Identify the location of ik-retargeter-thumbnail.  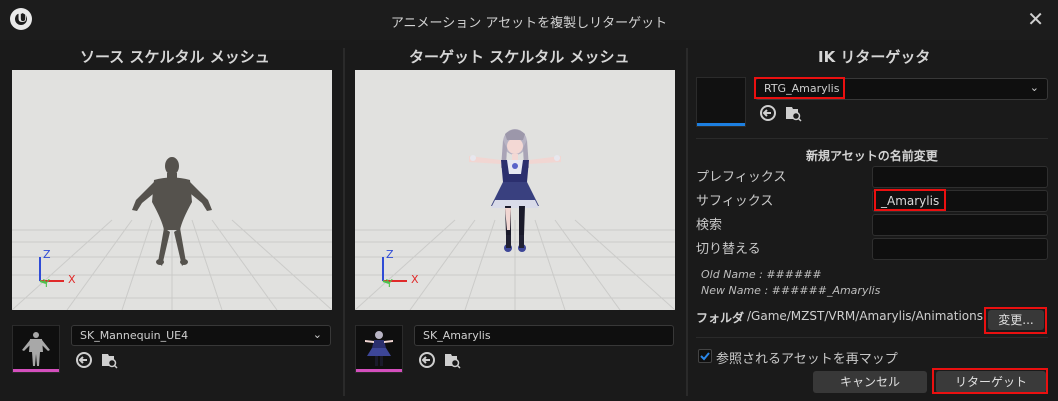
(721, 102).